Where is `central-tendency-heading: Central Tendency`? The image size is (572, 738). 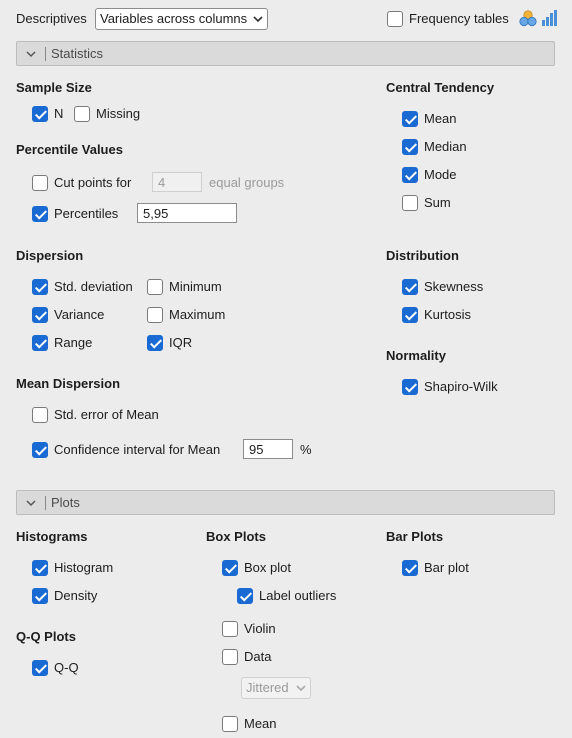 central-tendency-heading: Central Tendency is located at coordinates (440, 87).